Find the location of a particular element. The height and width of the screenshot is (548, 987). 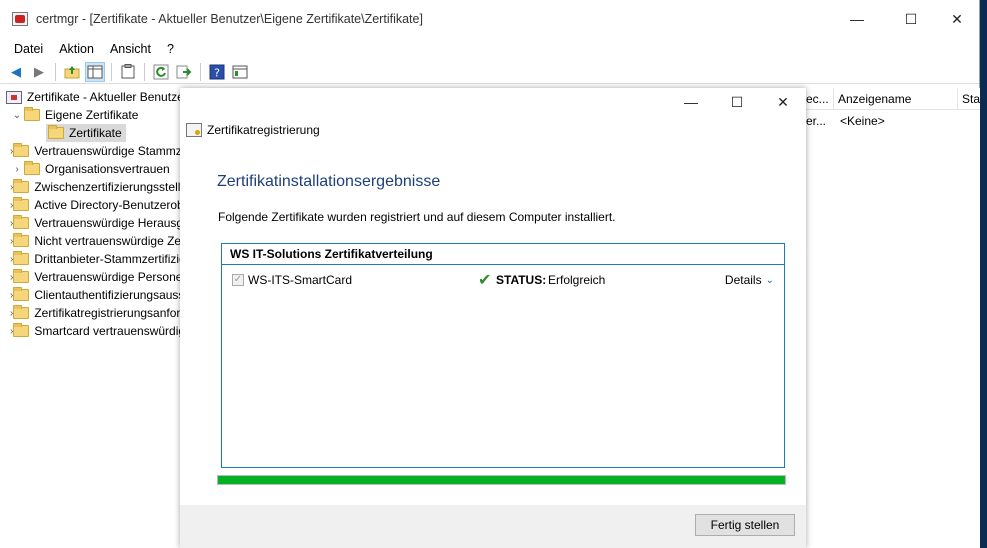

help-icon: ? is located at coordinates (217, 72).